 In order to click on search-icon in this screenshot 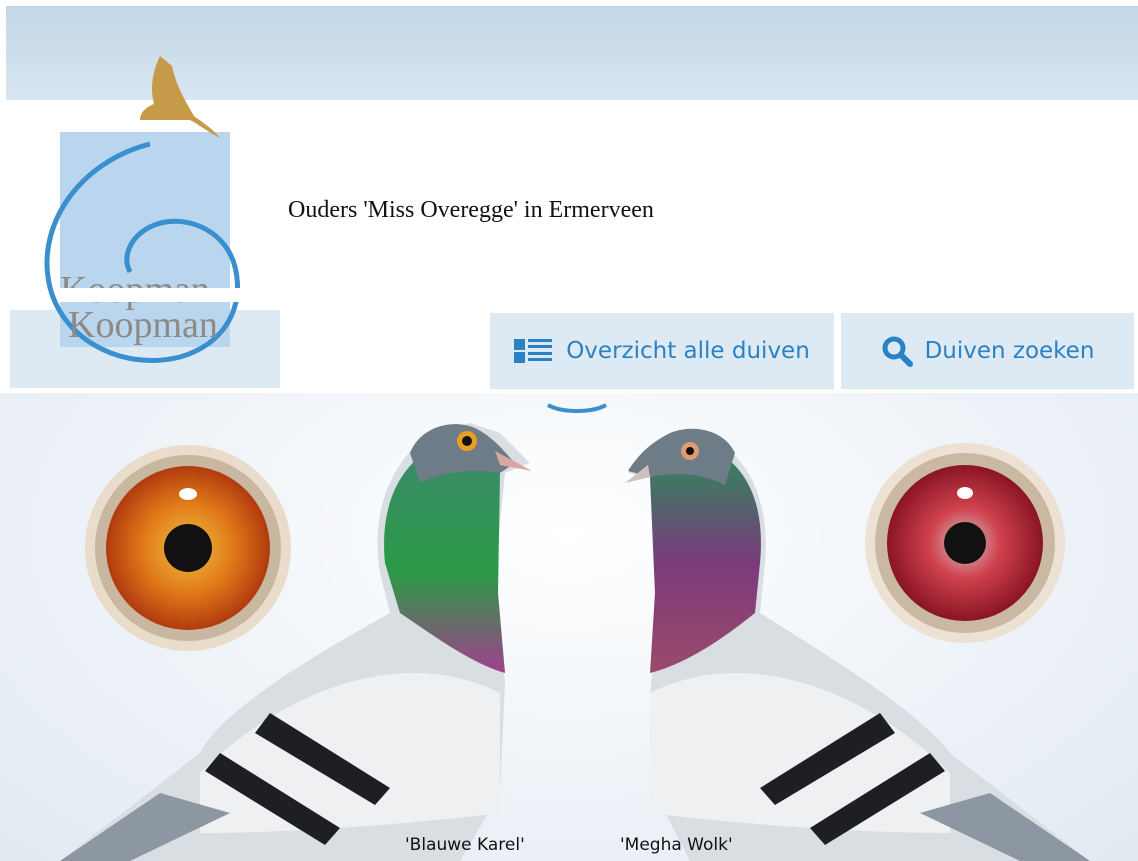, I will do `click(897, 351)`.